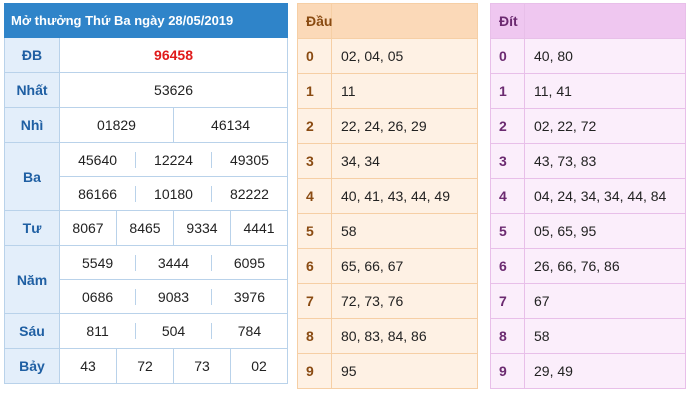 The width and height of the screenshot is (694, 400). Describe the element at coordinates (98, 159) in the screenshot. I see `prize-value: 45640` at that location.